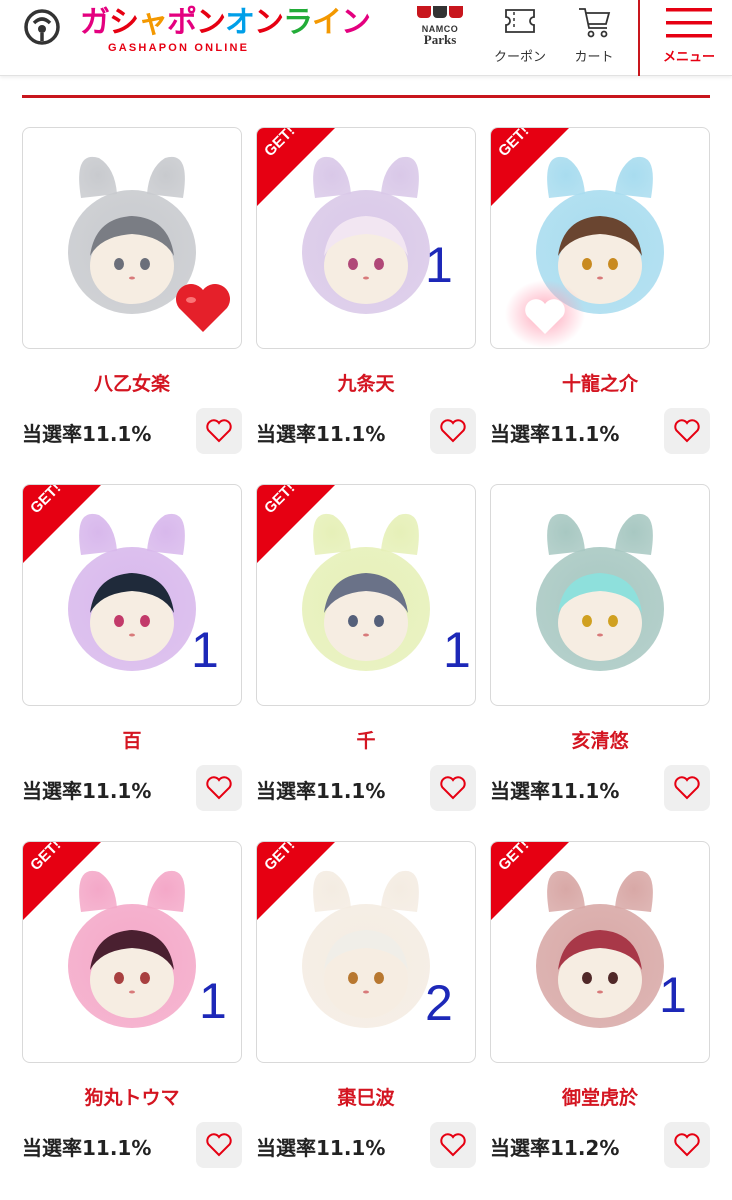 The image size is (732, 1200). Describe the element at coordinates (298, 22) in the screenshot. I see `logo-char: ラ` at that location.